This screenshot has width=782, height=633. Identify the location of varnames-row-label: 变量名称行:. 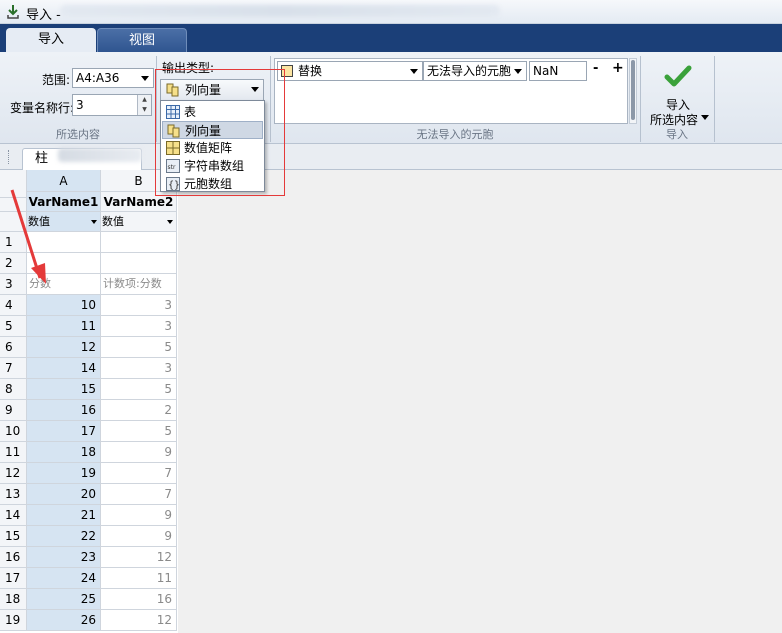
(42, 108).